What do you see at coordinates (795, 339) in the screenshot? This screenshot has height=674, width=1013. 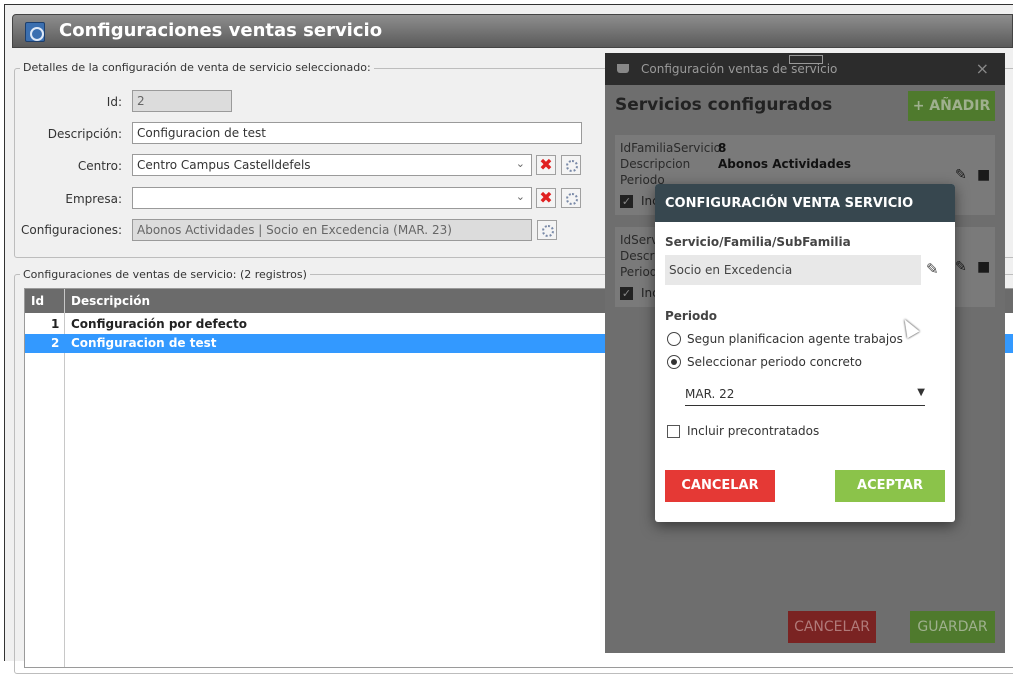 I see `radio-segun-planificacion-label: Segun planificacion agente trabajos` at bounding box center [795, 339].